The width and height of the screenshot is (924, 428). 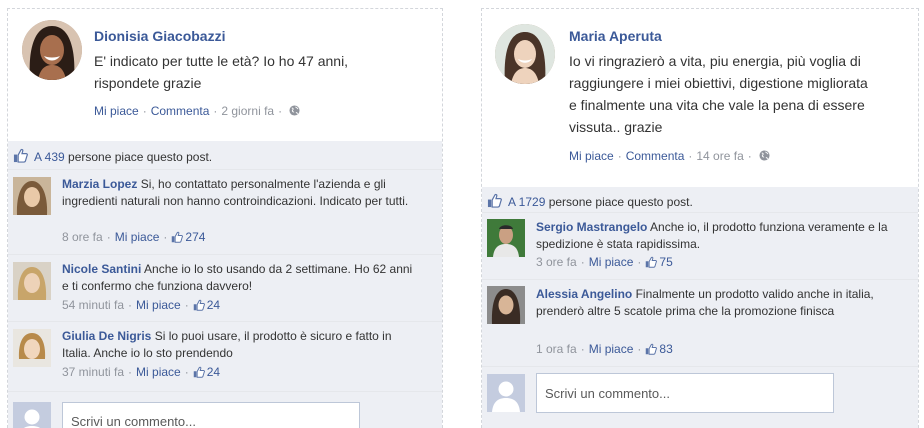 I want to click on timestamp: 2 giorni fa, so click(x=247, y=111).